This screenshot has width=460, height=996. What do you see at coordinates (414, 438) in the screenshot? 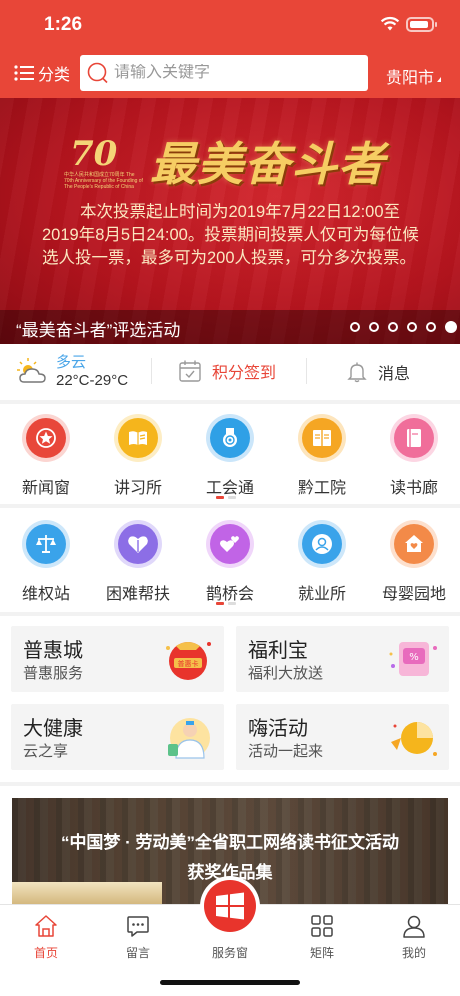
I see `book-icon` at bounding box center [414, 438].